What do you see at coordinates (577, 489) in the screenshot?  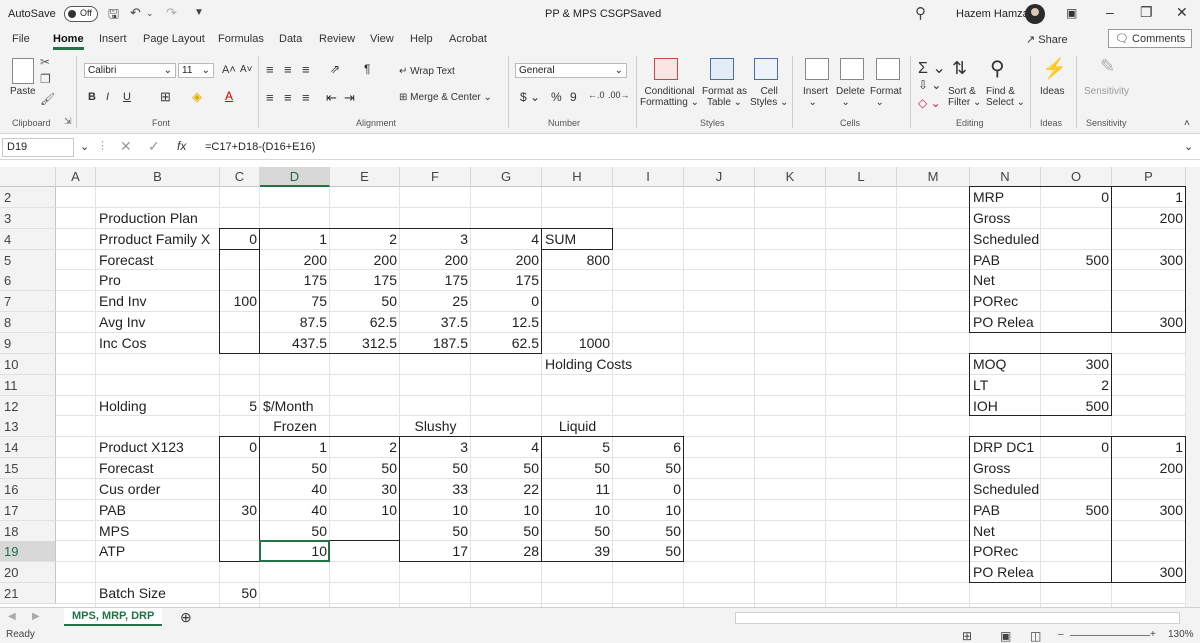 I see `cell-h16: 11` at bounding box center [577, 489].